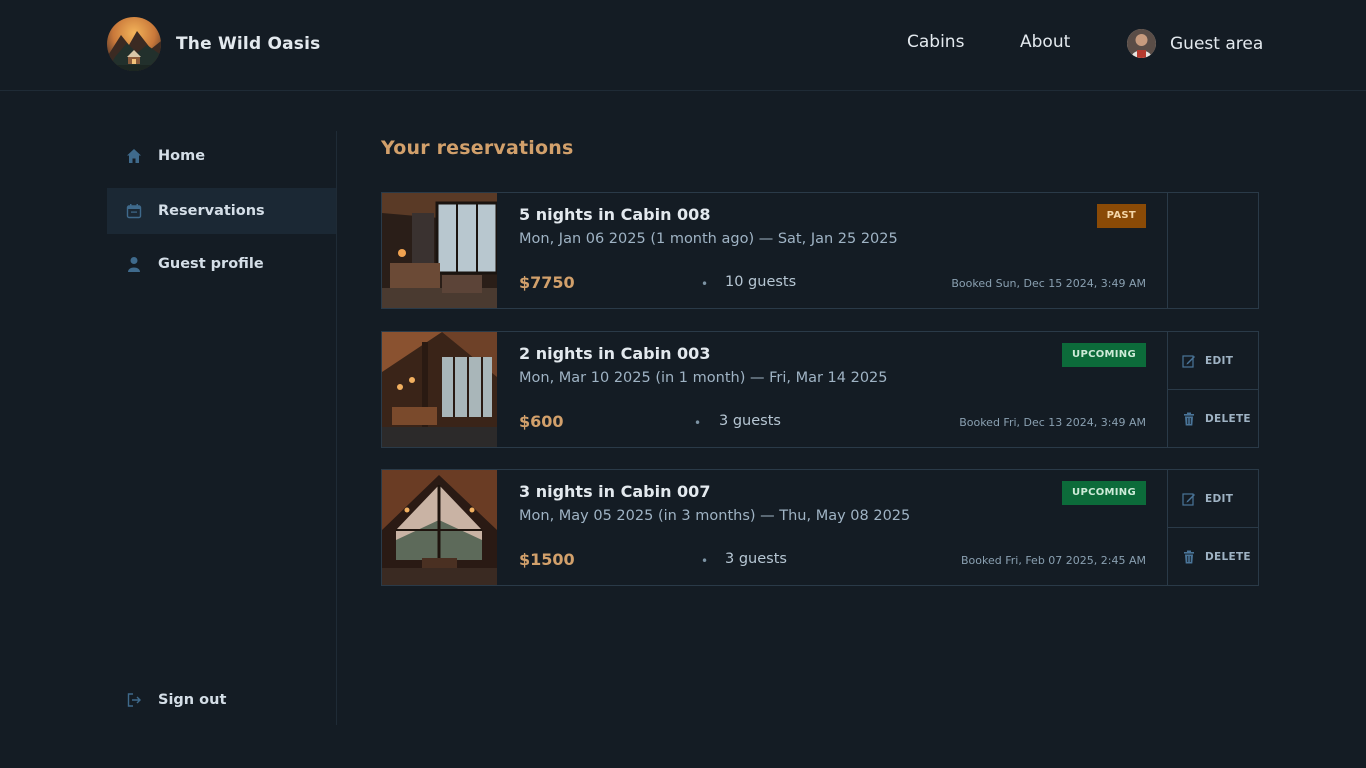  Describe the element at coordinates (1217, 43) in the screenshot. I see `guest-area-label: Guest area` at that location.